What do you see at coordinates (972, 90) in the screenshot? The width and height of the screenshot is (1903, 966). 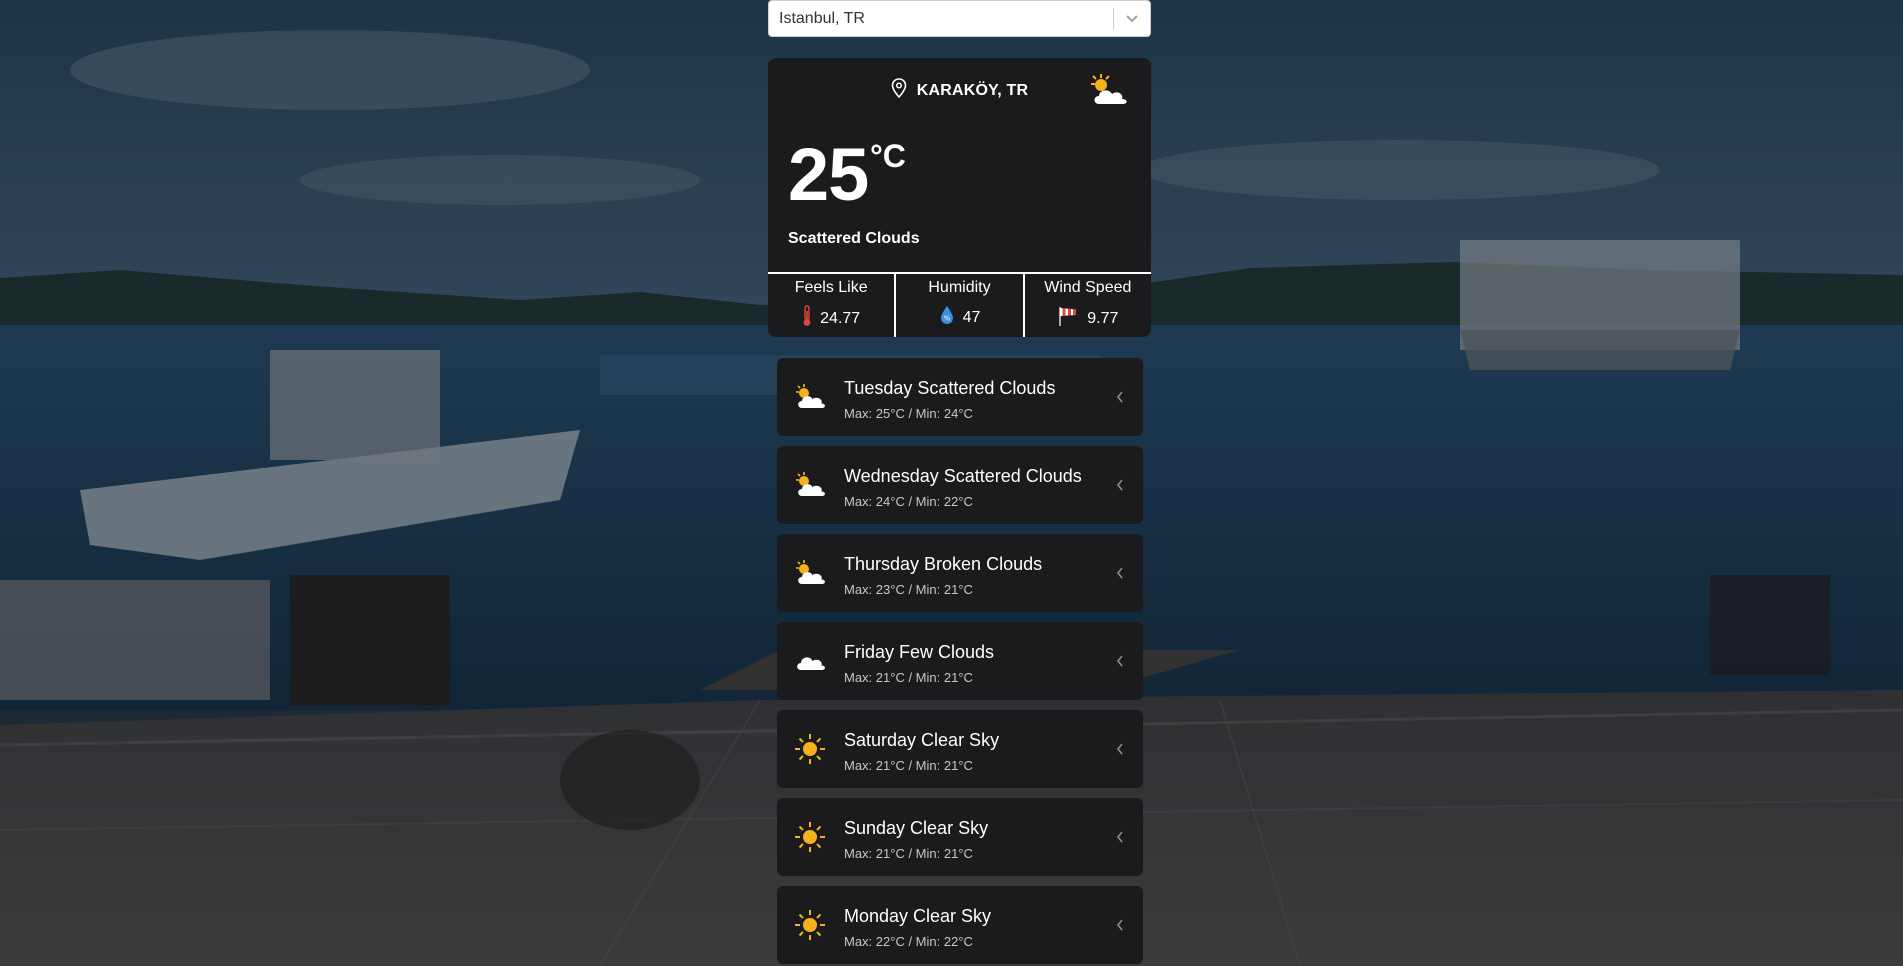 I see `location-name: KARAKÖY, TR` at bounding box center [972, 90].